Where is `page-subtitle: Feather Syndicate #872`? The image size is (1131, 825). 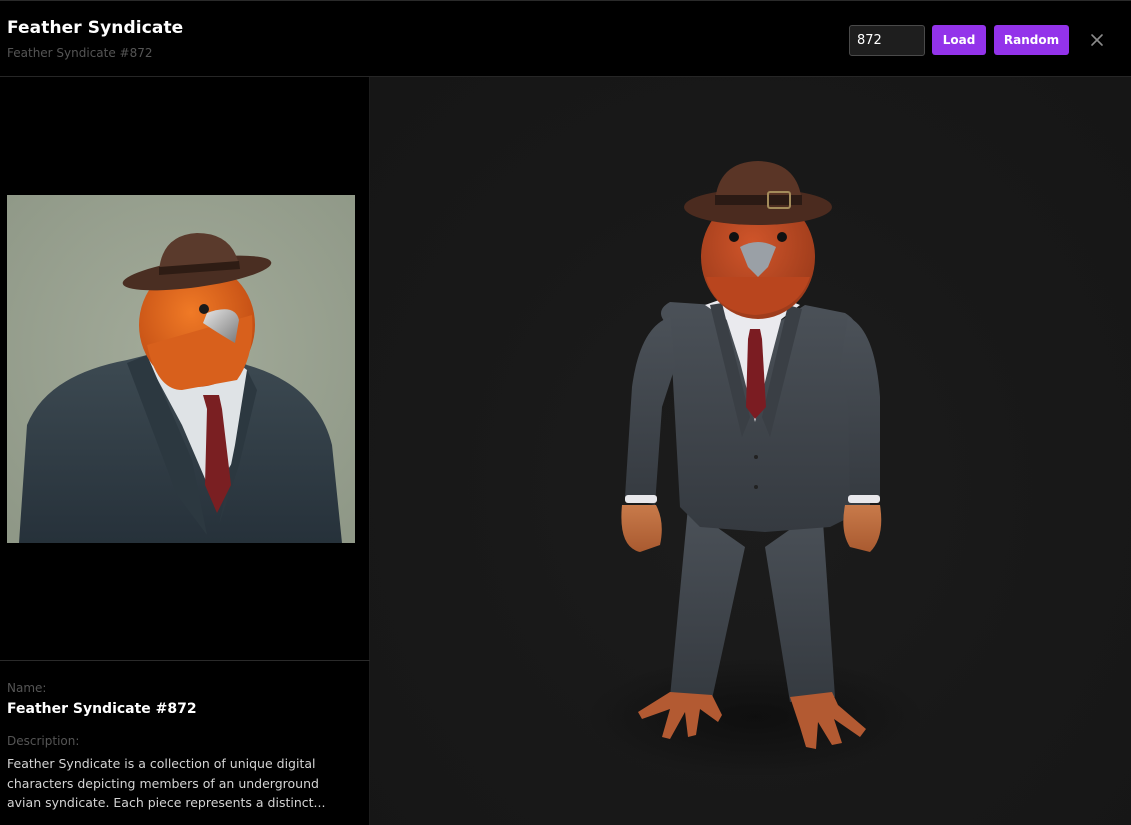
page-subtitle: Feather Syndicate #872 is located at coordinates (80, 53).